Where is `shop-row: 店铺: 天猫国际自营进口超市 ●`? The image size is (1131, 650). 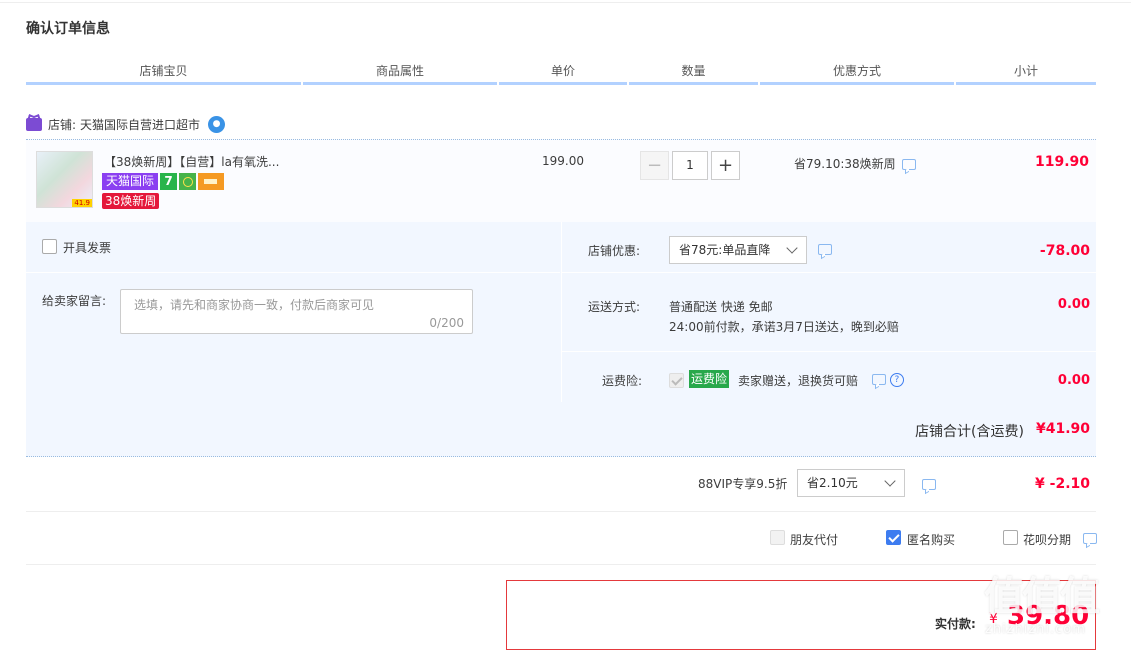 shop-row: 店铺: 天猫国际自营进口超市 ● is located at coordinates (126, 124).